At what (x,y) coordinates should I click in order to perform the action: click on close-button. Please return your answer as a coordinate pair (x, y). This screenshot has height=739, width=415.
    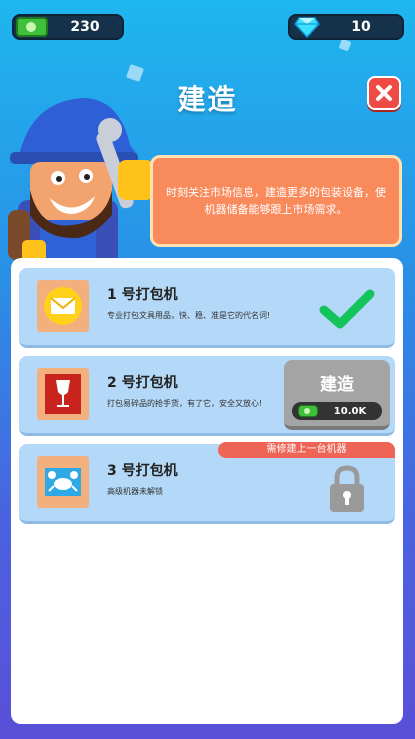
    Looking at the image, I should click on (384, 93).